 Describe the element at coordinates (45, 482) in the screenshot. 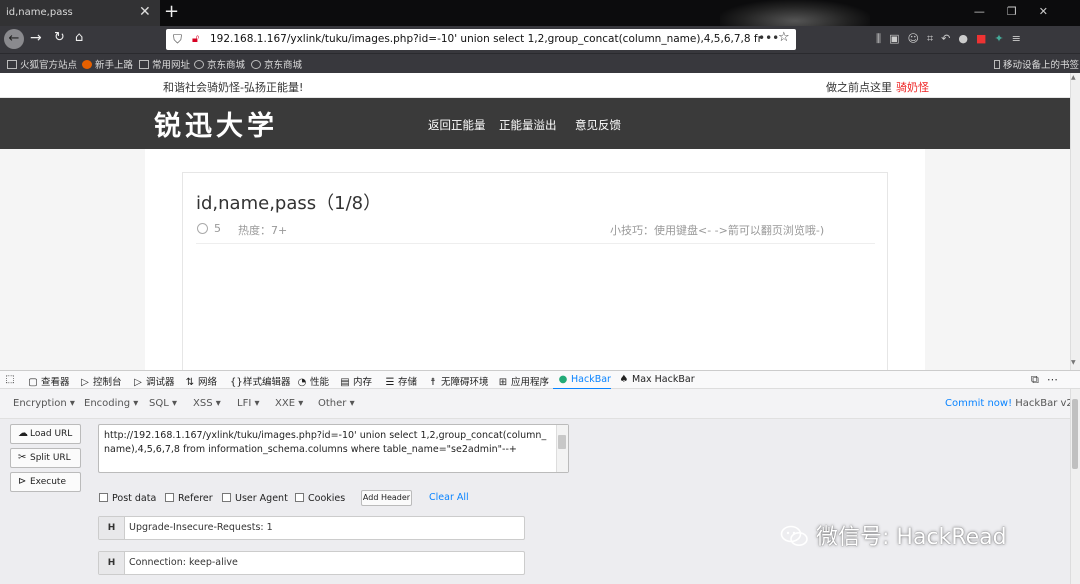

I see `execute-button: ⊳ Execute` at that location.